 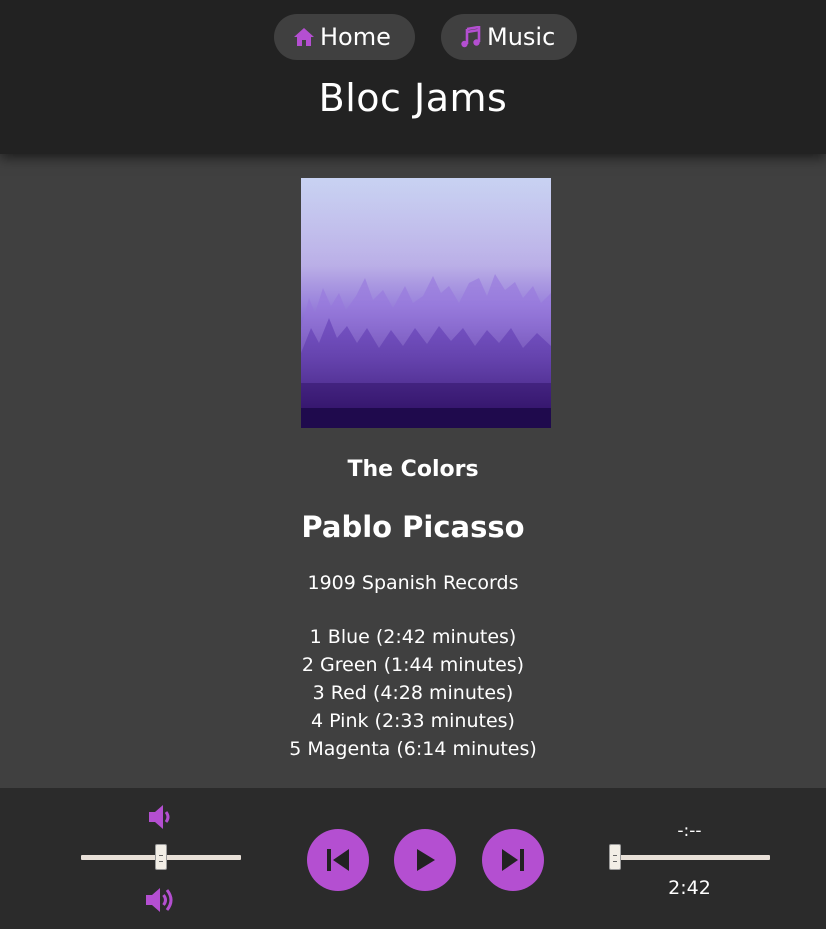 What do you see at coordinates (413, 665) in the screenshot?
I see `song-item: 2 Green (1:44 minutes)` at bounding box center [413, 665].